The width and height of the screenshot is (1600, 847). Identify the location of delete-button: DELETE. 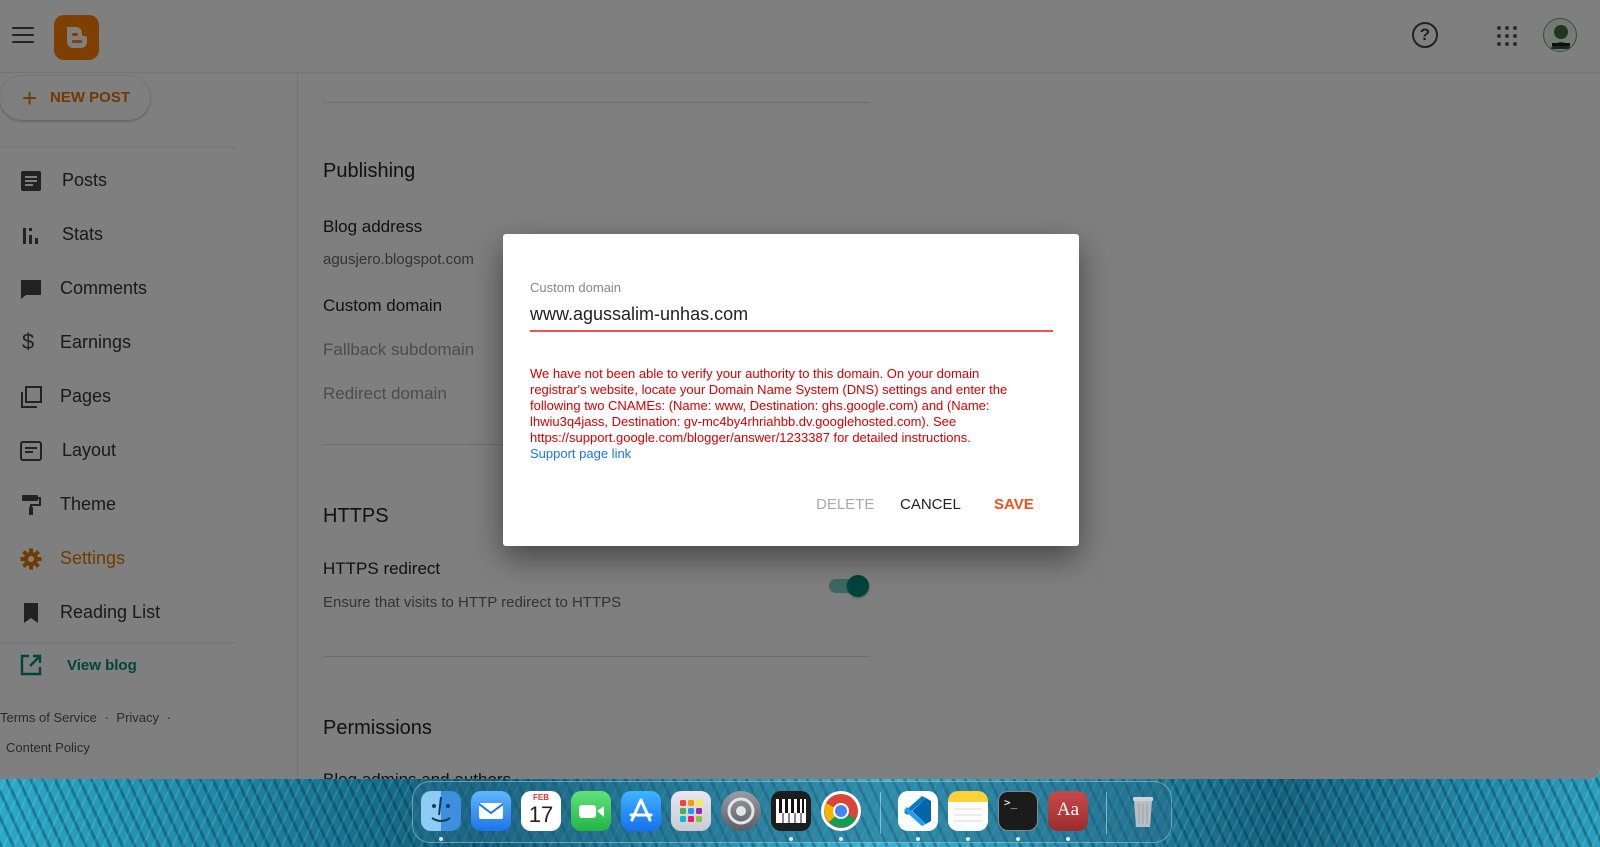
(845, 505).